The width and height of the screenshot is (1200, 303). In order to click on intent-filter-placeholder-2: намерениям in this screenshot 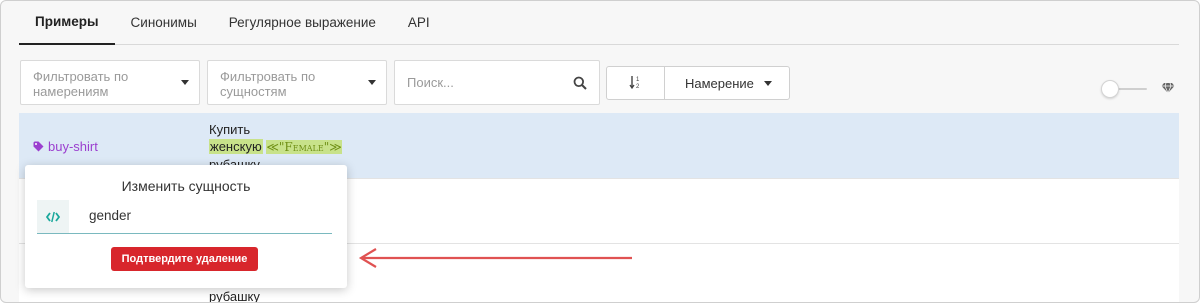, I will do `click(71, 91)`.